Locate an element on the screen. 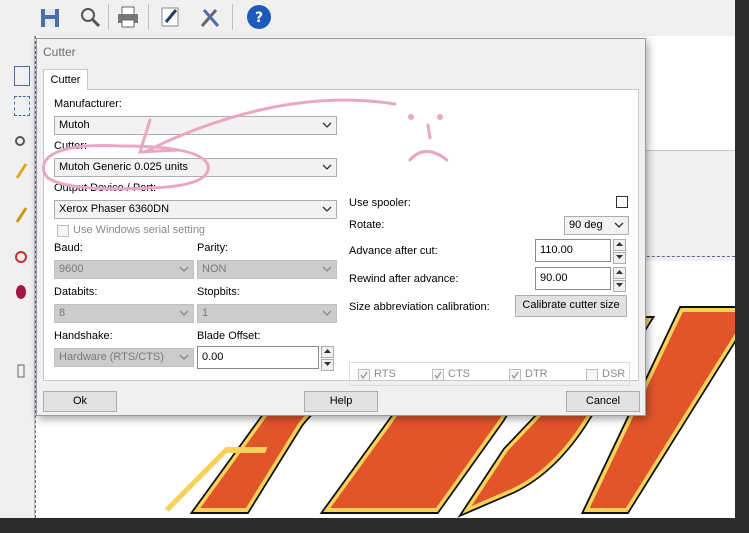 Image resolution: width=749 pixels, height=533 pixels. cutter-label: Cutter: is located at coordinates (71, 146).